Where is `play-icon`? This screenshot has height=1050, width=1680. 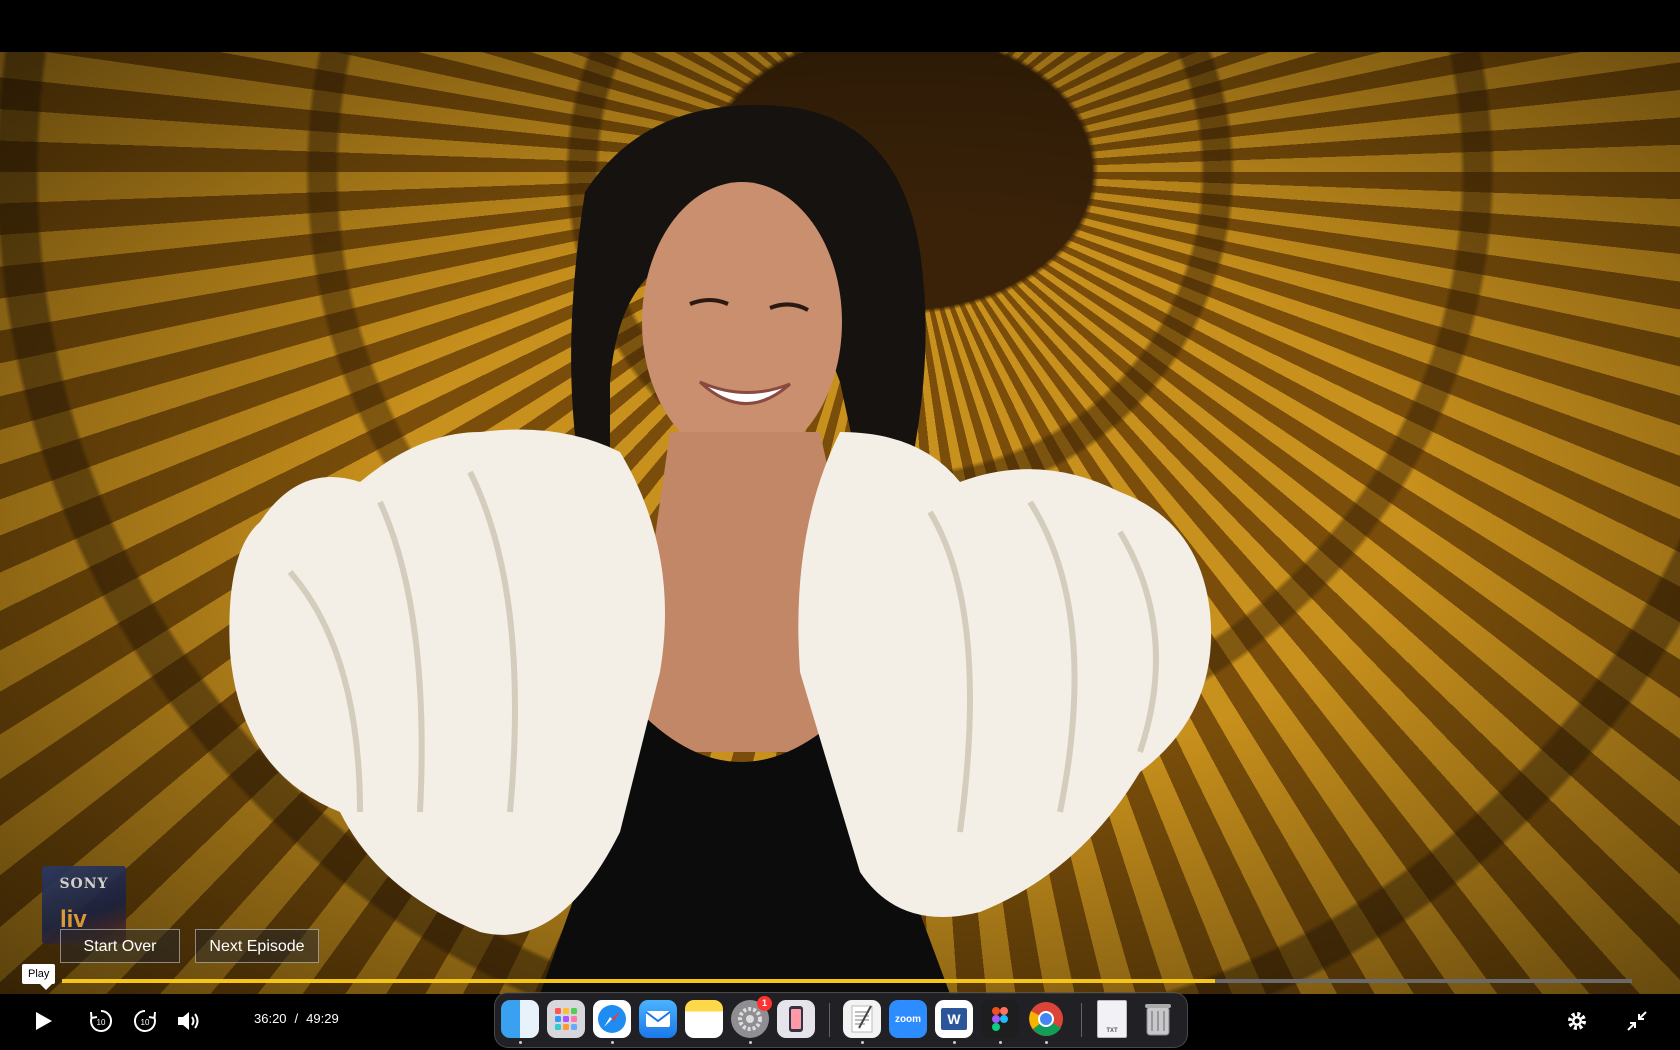
play-icon is located at coordinates (43, 1021).